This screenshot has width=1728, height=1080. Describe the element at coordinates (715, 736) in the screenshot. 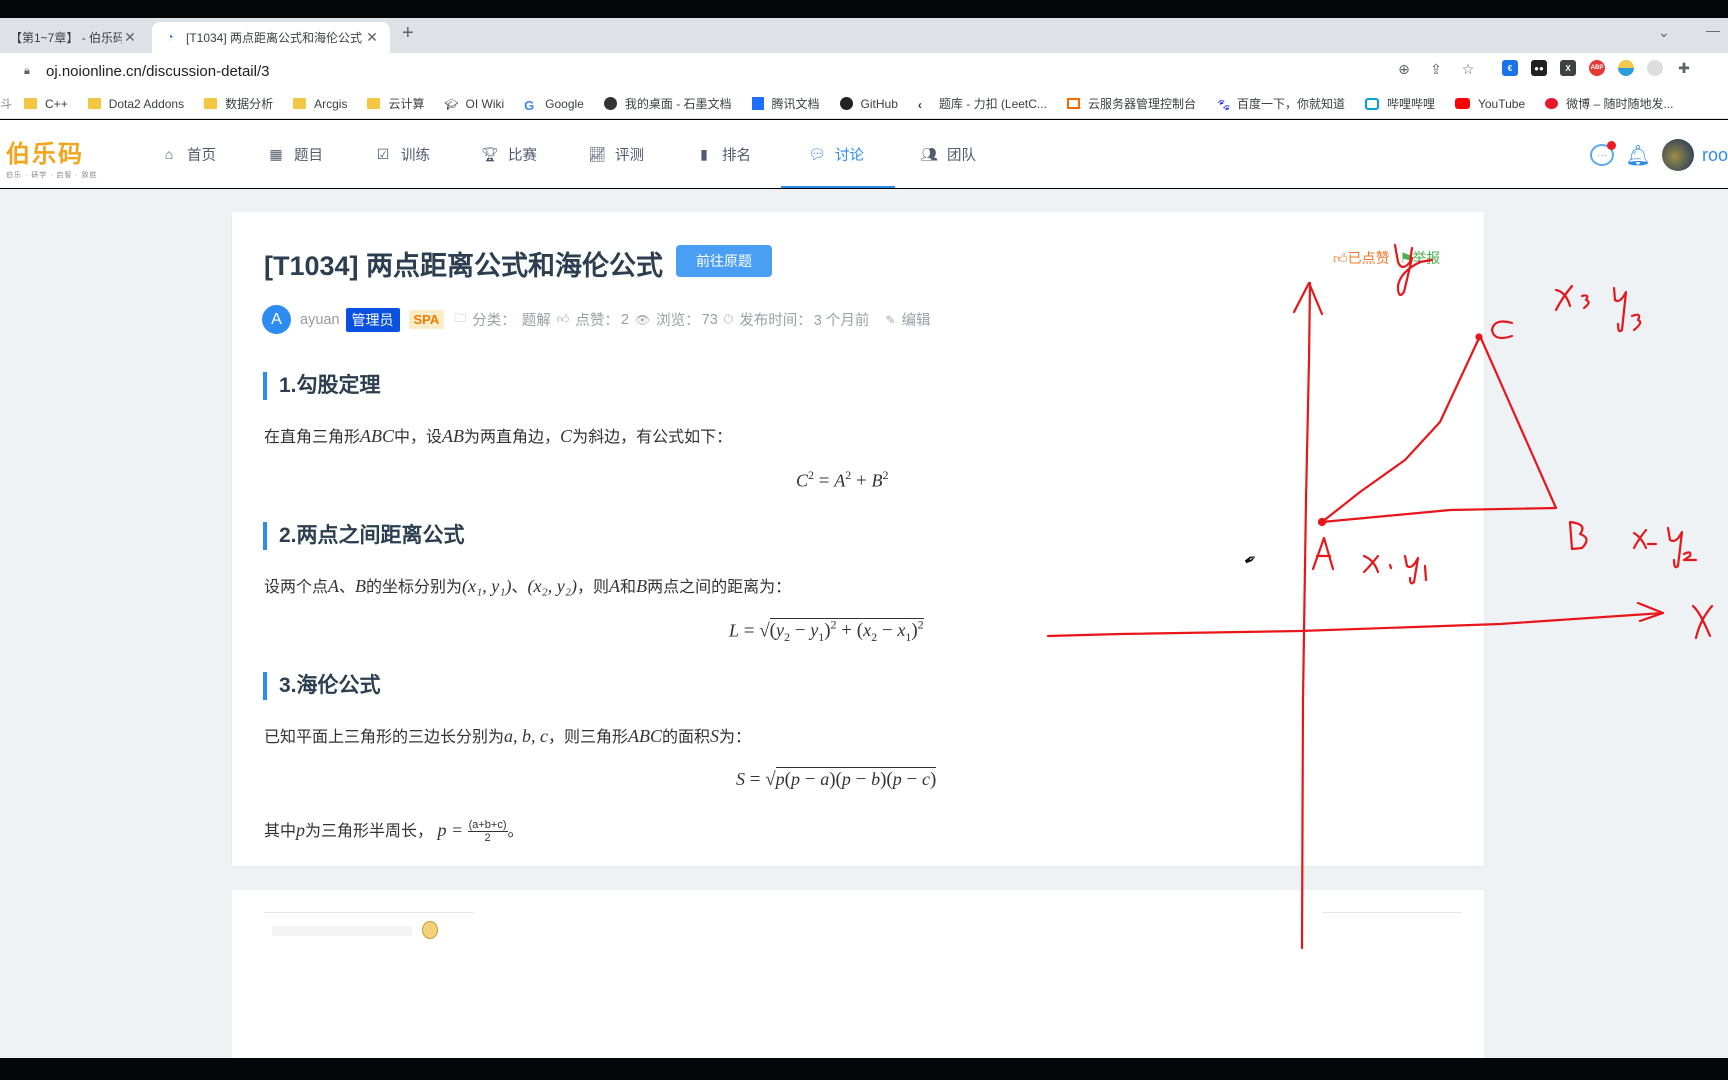

I see `math-var: S` at that location.